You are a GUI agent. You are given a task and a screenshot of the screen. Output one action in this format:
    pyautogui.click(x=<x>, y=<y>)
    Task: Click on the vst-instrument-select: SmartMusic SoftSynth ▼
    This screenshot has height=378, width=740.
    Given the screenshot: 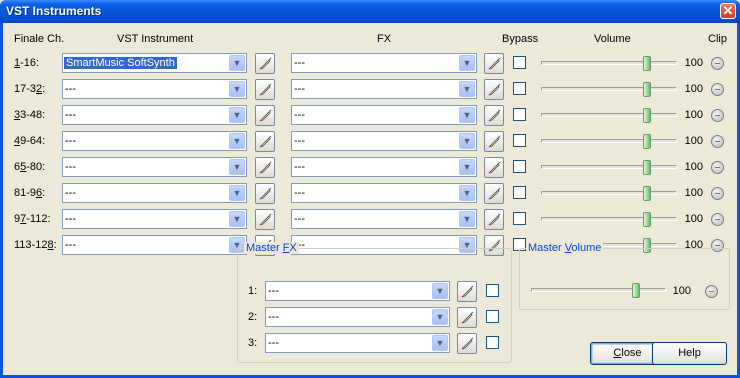 What is the action you would take?
    pyautogui.click(x=154, y=63)
    